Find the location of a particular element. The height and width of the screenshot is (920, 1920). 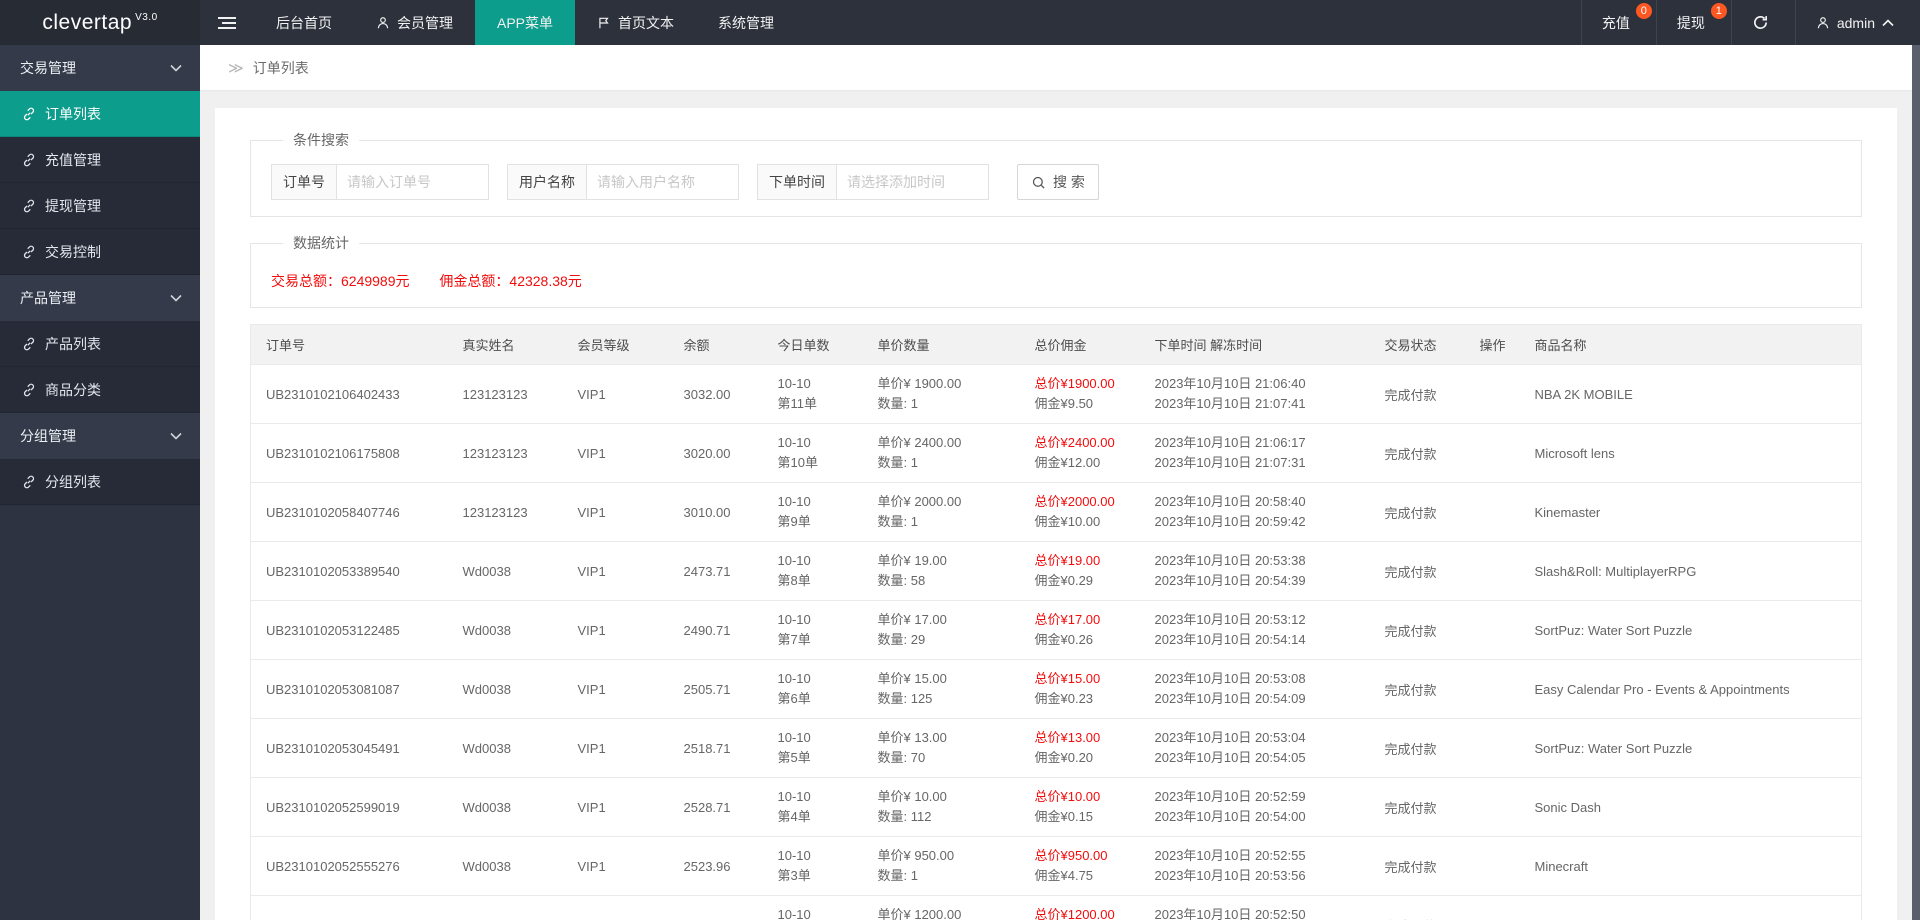

brand-version: V3.0 is located at coordinates (146, 17).